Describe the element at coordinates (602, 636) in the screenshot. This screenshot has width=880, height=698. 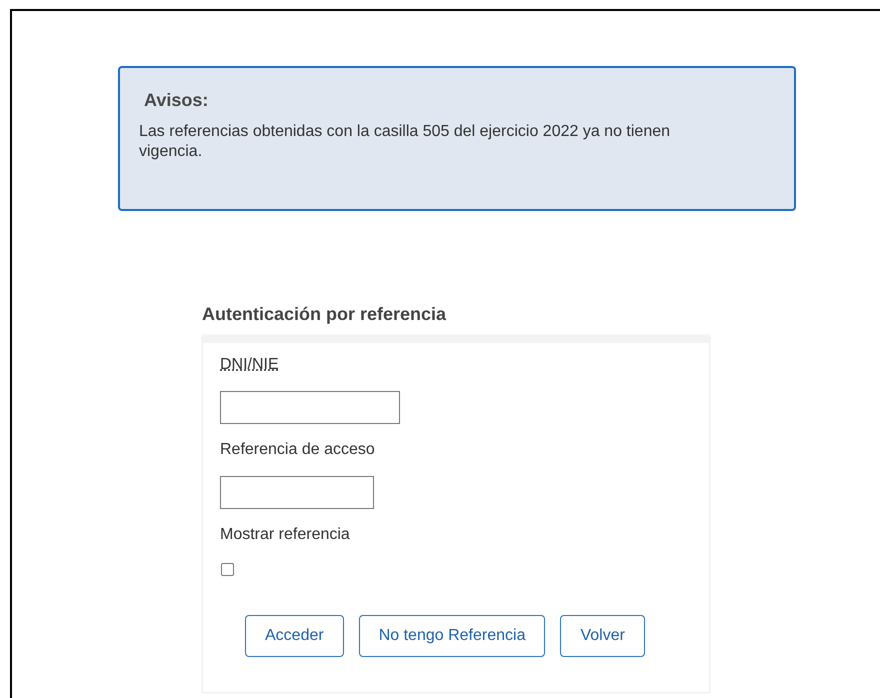
I see `form-button: Volver` at that location.